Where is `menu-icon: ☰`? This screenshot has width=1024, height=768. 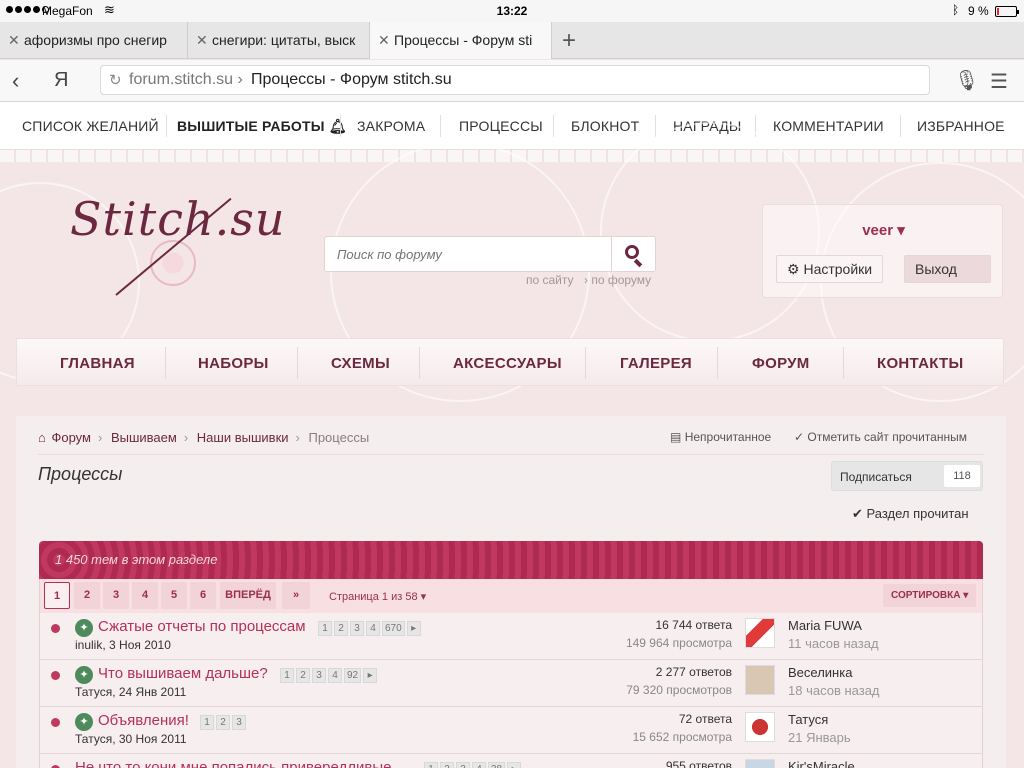 menu-icon: ☰ is located at coordinates (999, 81).